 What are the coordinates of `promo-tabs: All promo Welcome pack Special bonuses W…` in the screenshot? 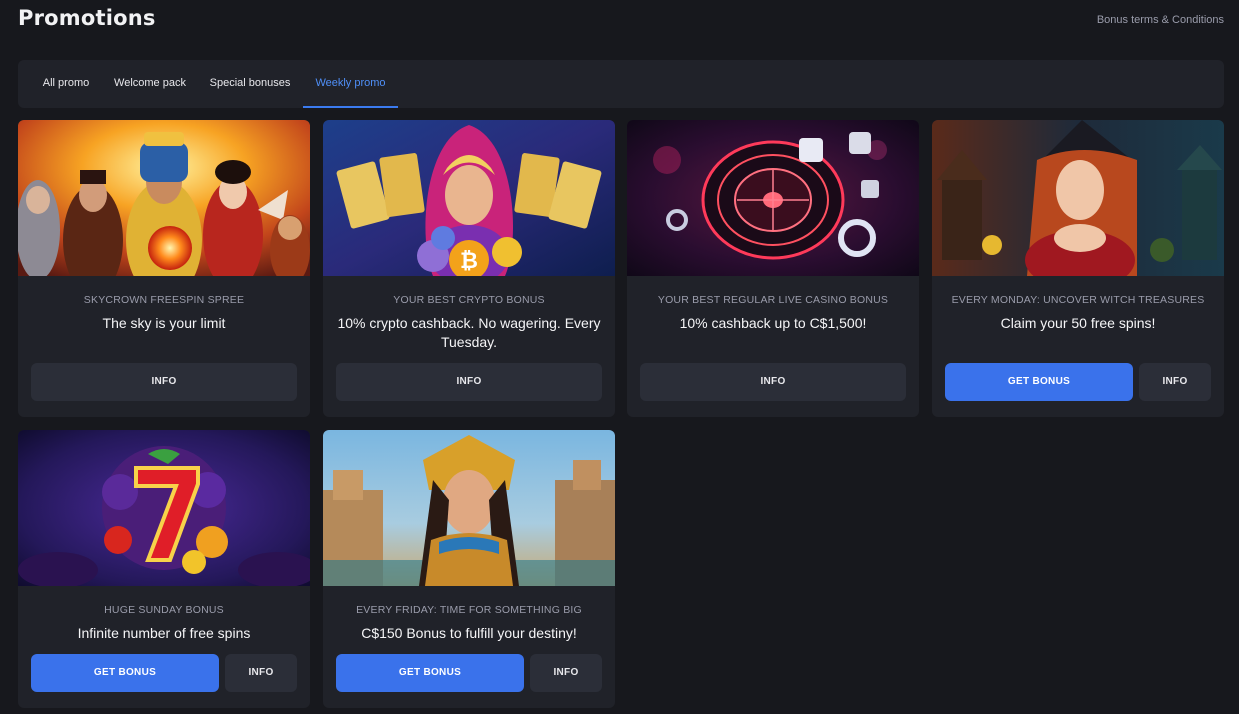 It's located at (621, 84).